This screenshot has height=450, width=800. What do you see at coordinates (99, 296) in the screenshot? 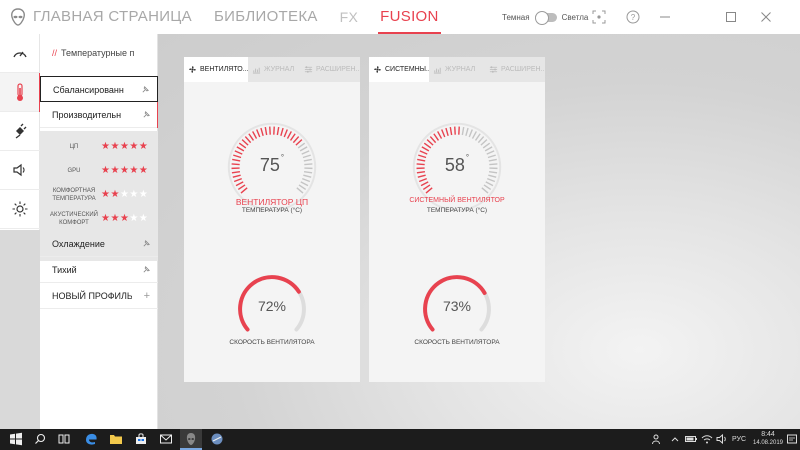
I see `new-profile-button: НОВЫЙ ПРОФИЛЬ +` at bounding box center [99, 296].